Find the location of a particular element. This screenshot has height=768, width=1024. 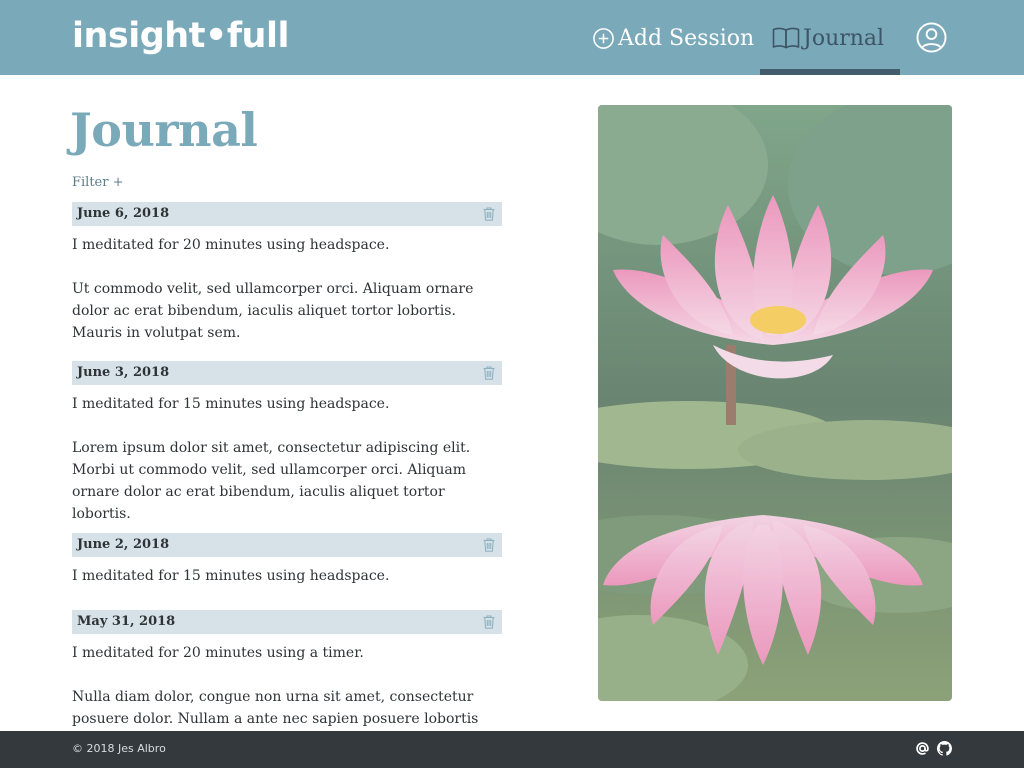

journal-link: Journal is located at coordinates (828, 38).